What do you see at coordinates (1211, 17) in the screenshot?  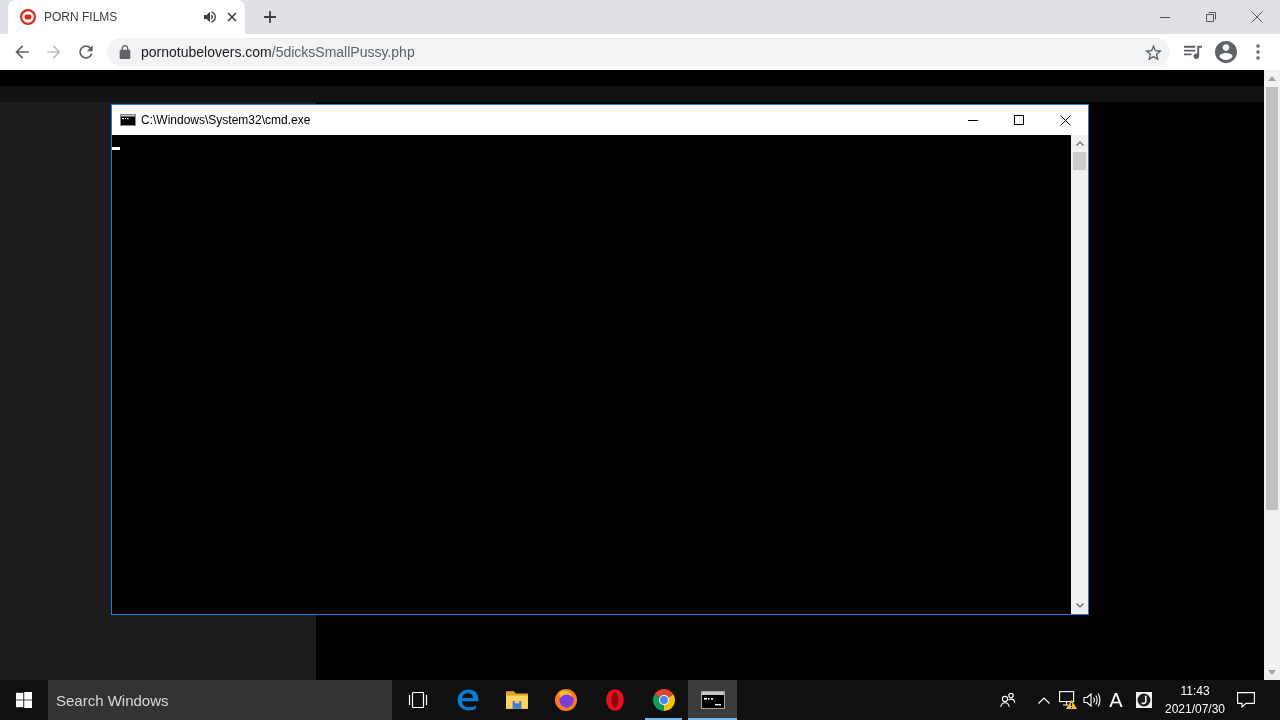 I see `restore-icon` at bounding box center [1211, 17].